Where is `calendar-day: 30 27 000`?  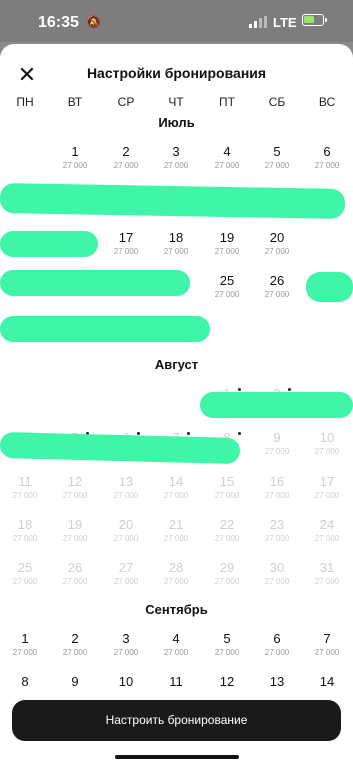
calendar-day: 30 27 000 is located at coordinates (277, 578).